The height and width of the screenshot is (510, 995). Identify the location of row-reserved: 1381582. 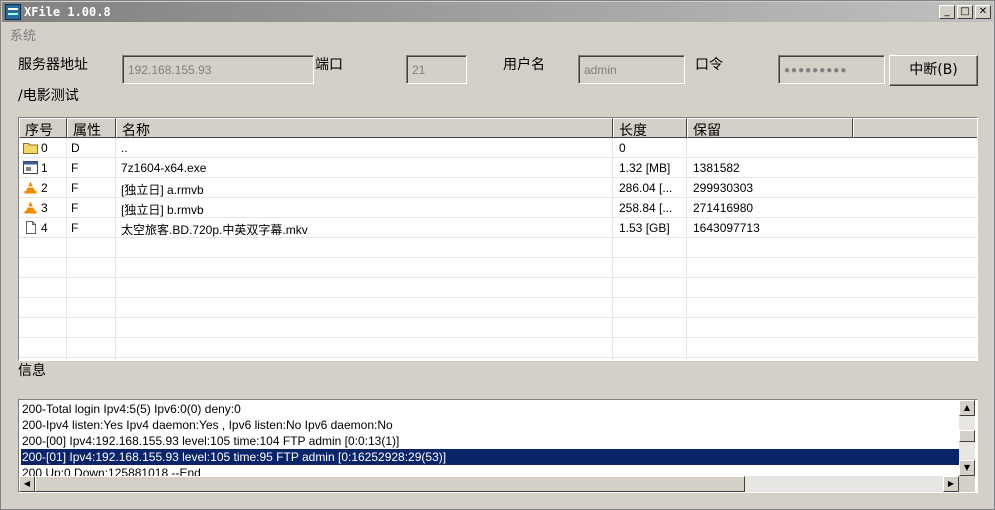
(716, 168).